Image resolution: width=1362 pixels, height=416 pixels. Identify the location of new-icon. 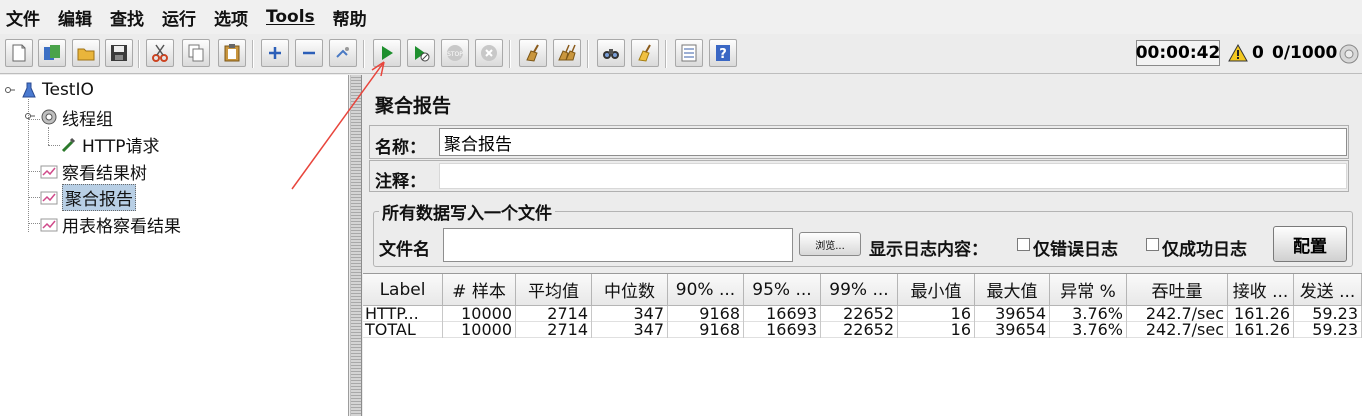
(19, 53).